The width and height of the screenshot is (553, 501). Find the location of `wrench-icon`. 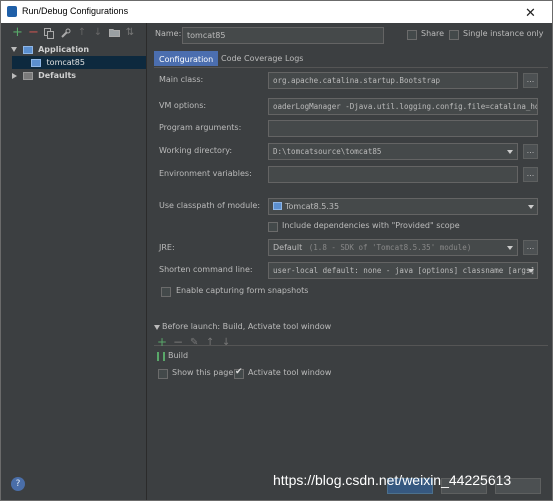

wrench-icon is located at coordinates (65, 34).